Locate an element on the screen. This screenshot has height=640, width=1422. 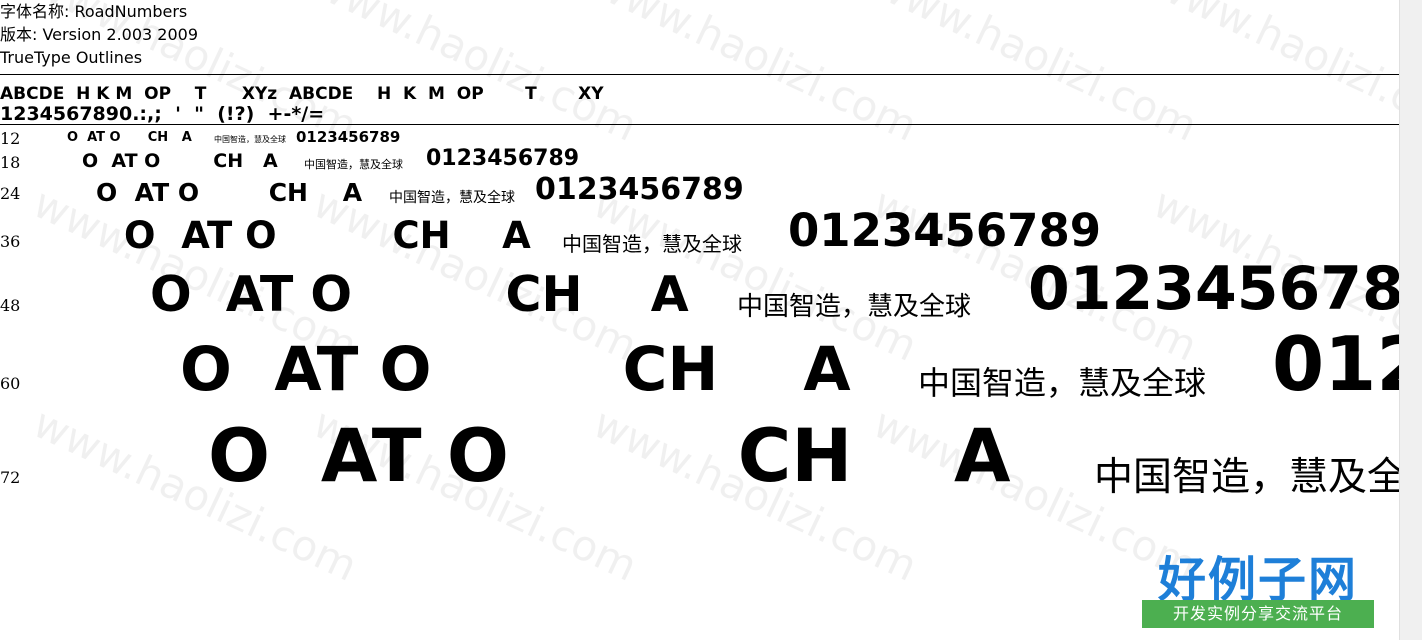
size-label: 24 is located at coordinates (10, 193).